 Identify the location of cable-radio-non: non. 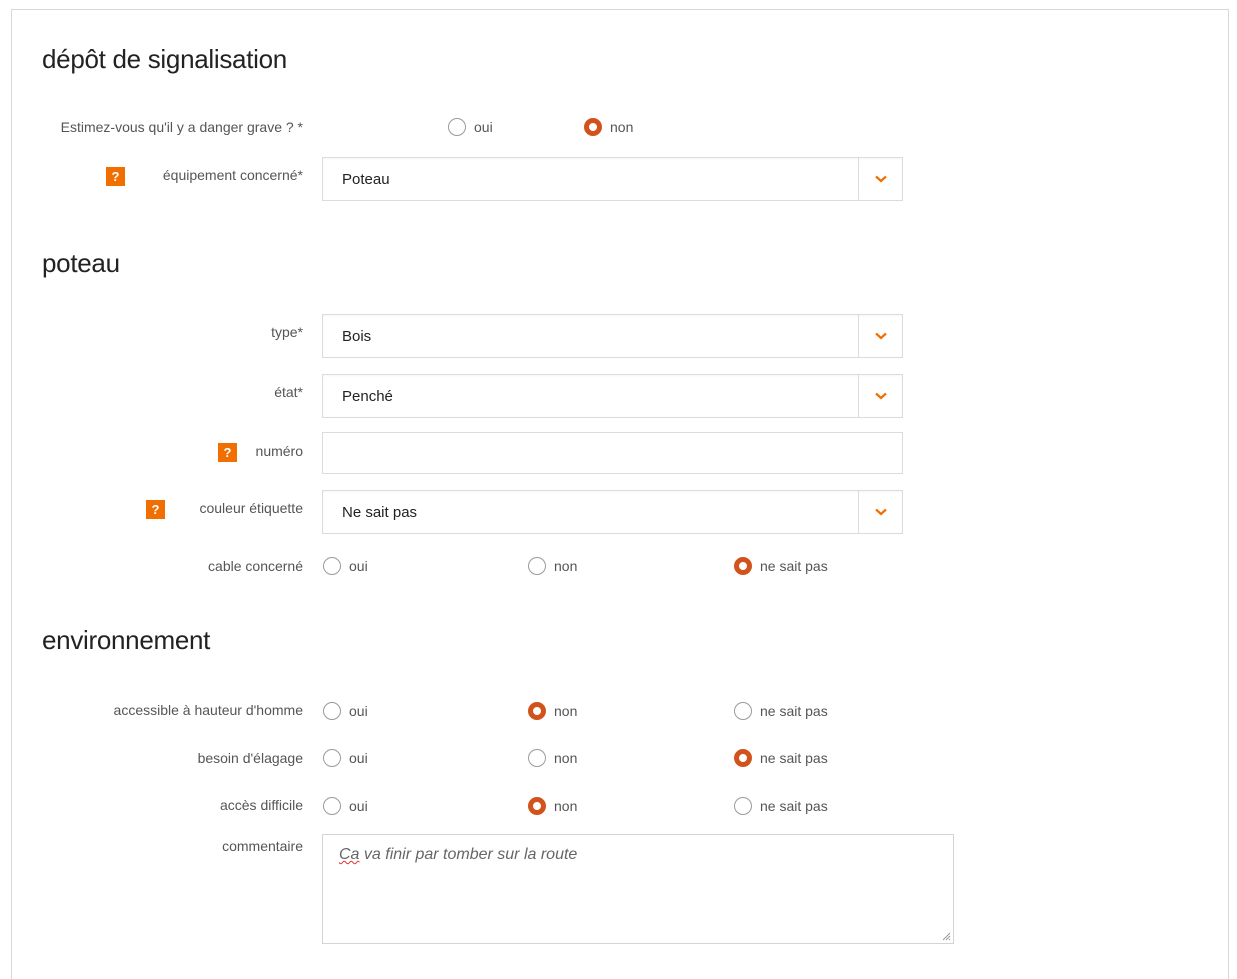
(552, 566).